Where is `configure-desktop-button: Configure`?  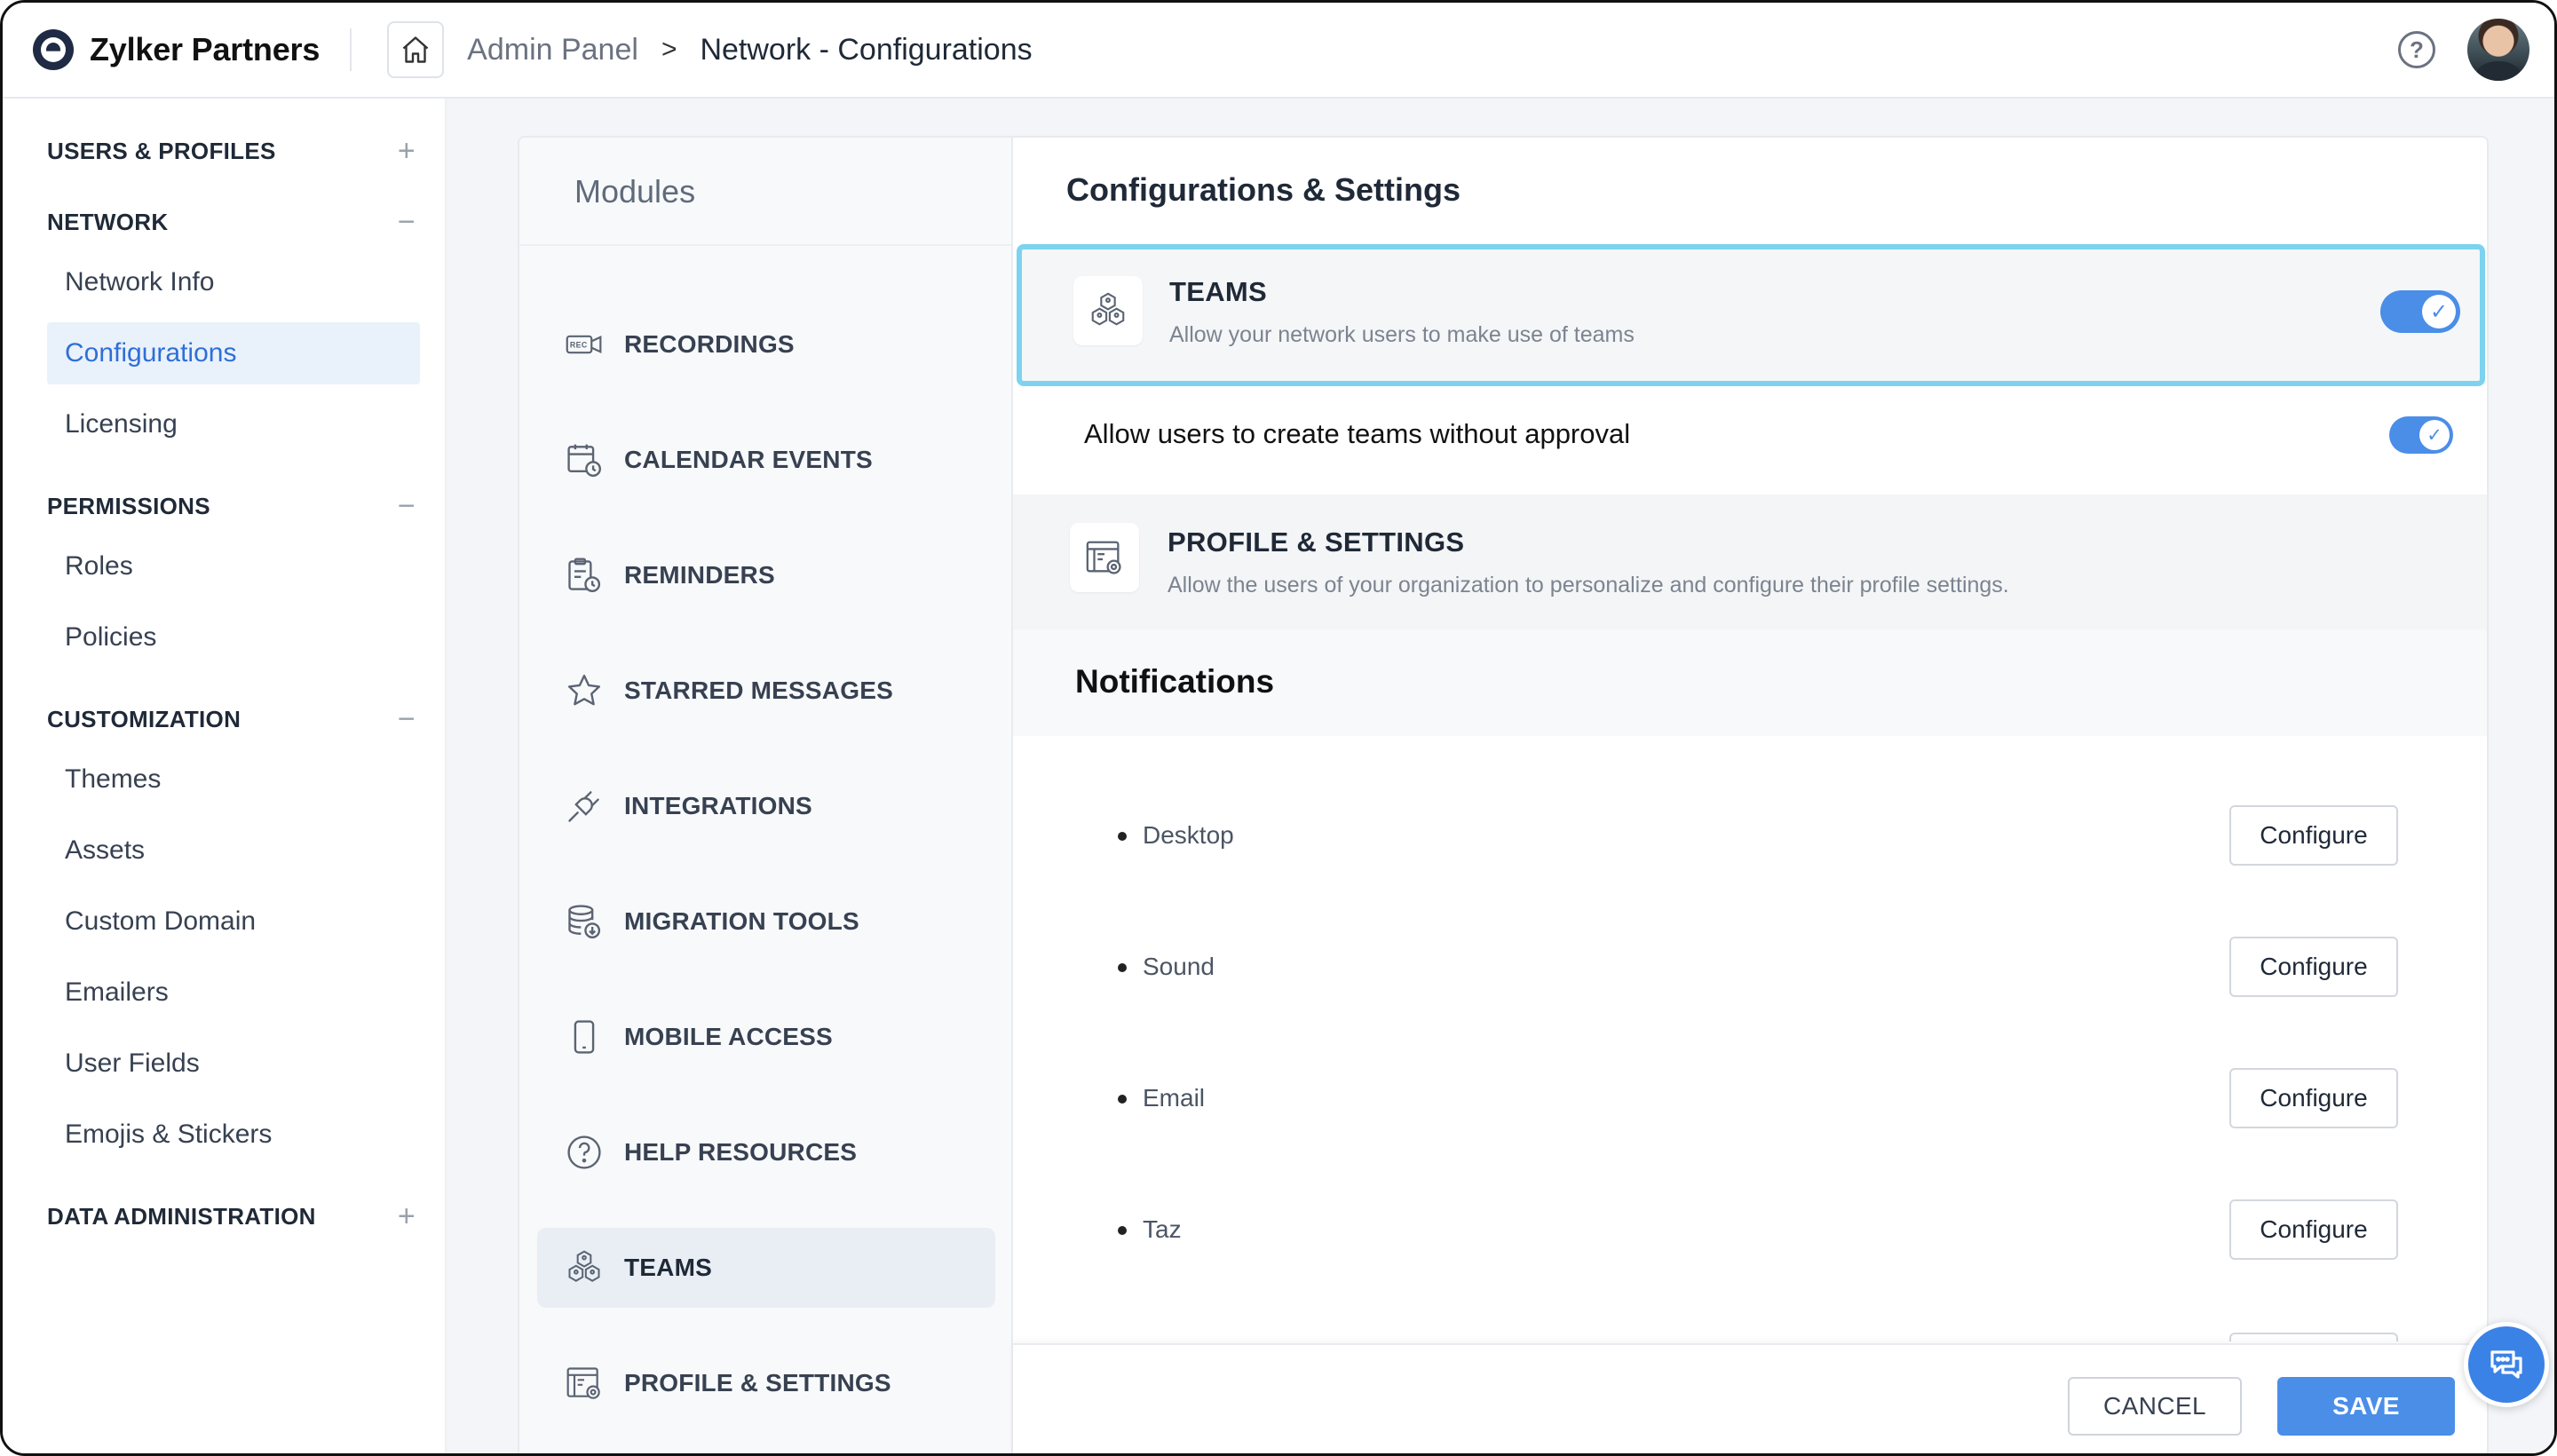 configure-desktop-button: Configure is located at coordinates (2313, 835).